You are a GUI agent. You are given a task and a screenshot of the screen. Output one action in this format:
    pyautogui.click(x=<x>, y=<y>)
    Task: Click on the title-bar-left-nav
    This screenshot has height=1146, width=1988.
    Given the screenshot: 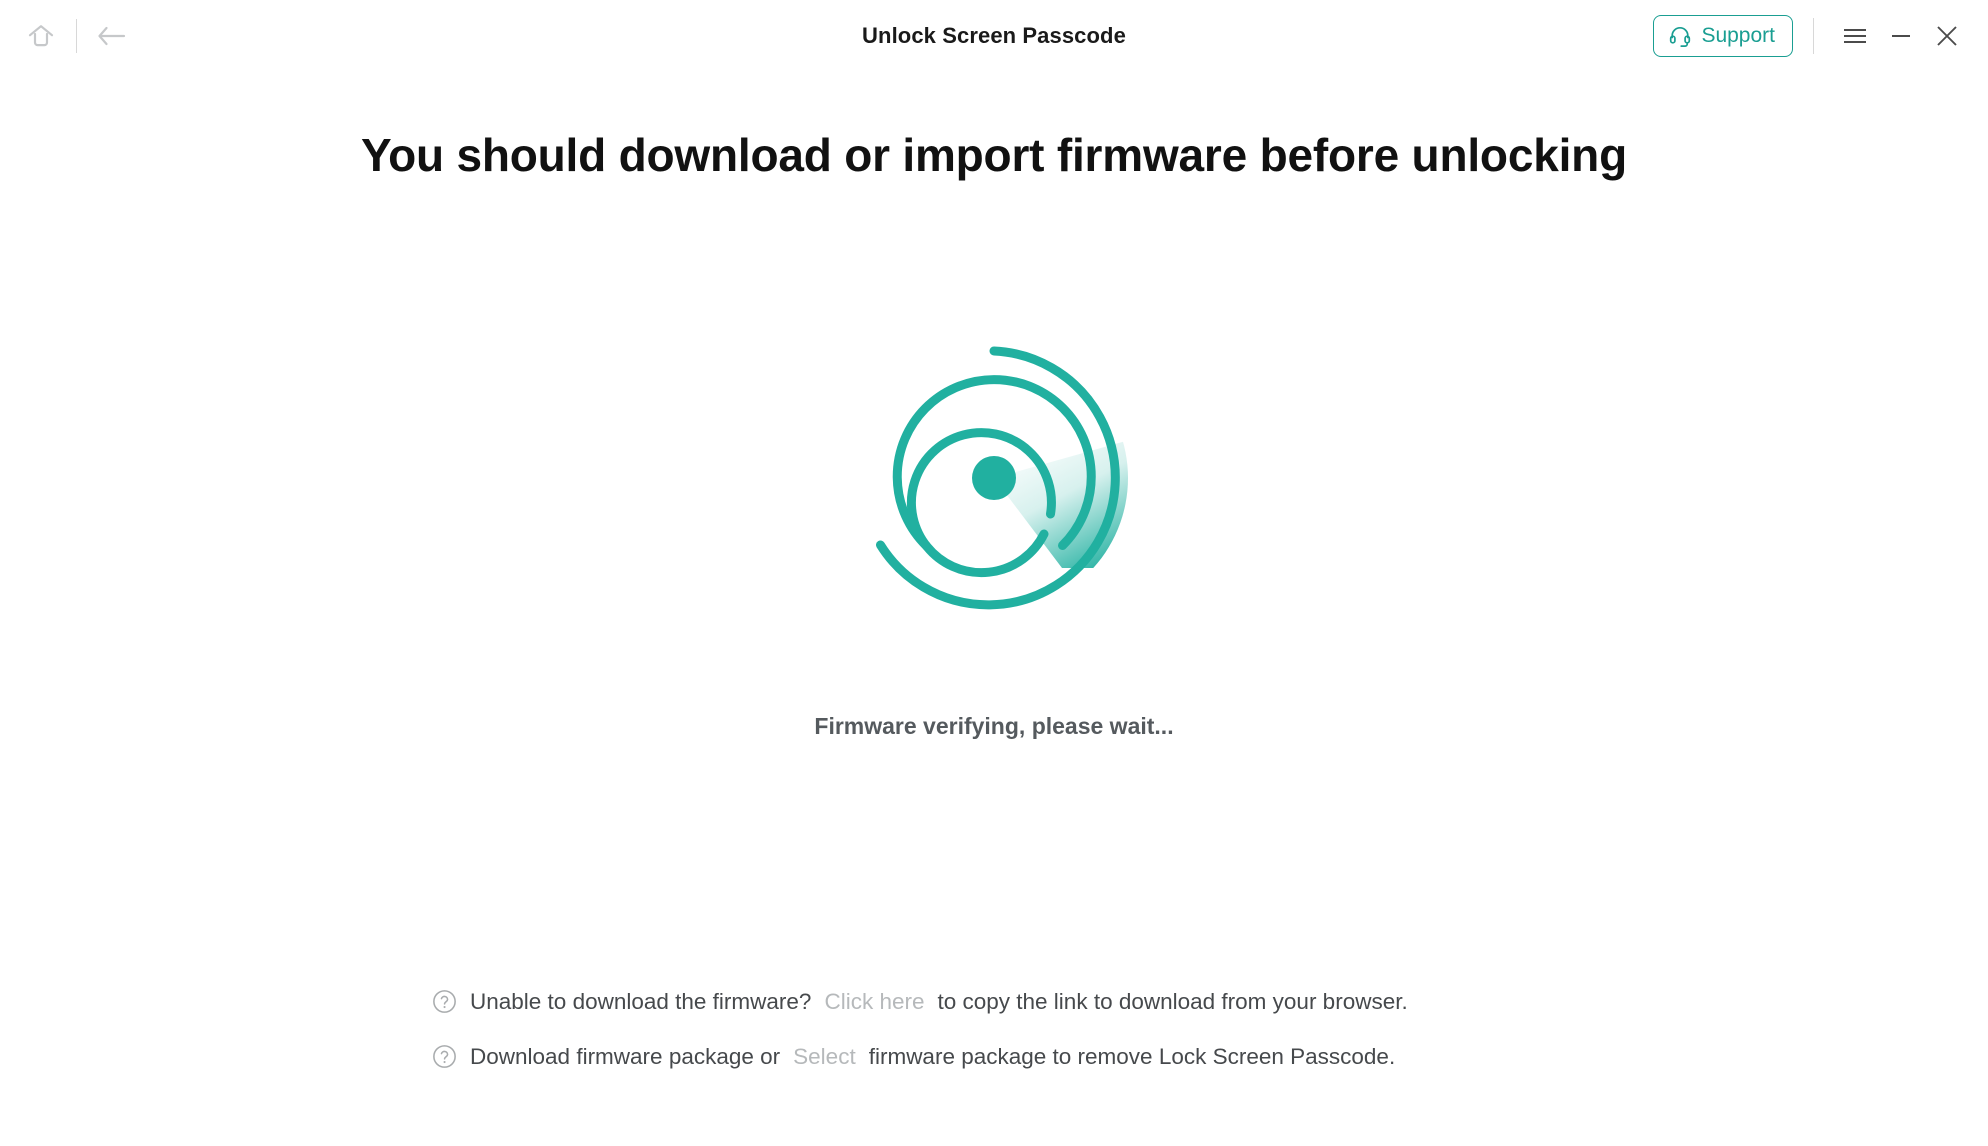 What is the action you would take?
    pyautogui.click(x=69, y=36)
    